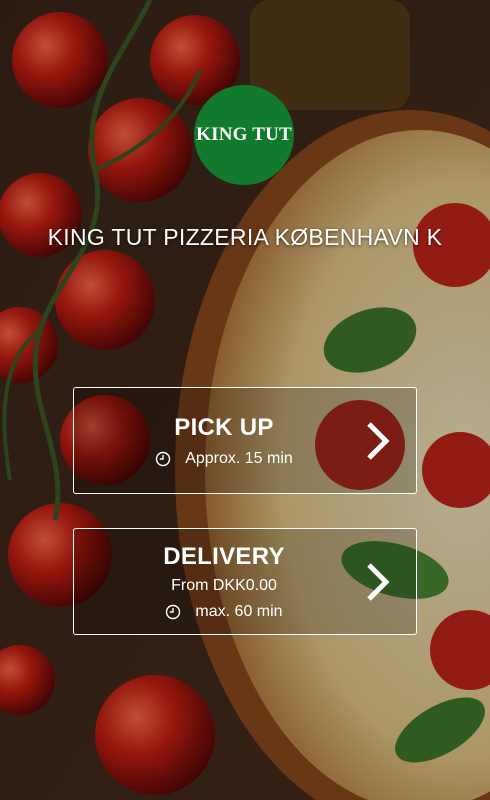 This screenshot has height=800, width=490. I want to click on delivery-time-row: max. 60 min, so click(224, 611).